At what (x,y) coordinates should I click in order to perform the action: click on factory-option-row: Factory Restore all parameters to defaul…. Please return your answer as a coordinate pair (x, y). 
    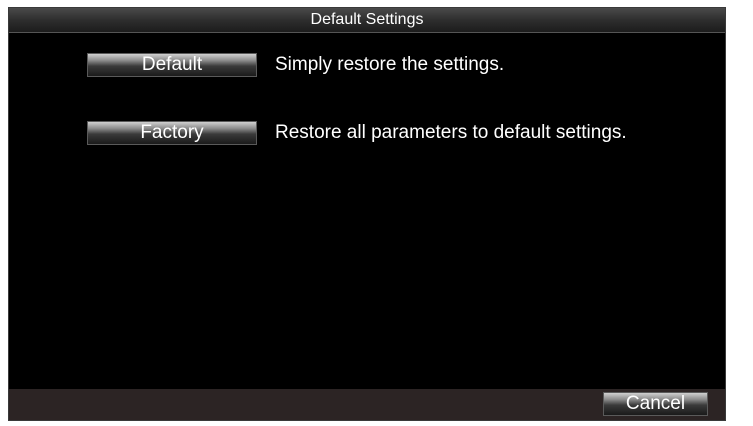
    Looking at the image, I should click on (367, 133).